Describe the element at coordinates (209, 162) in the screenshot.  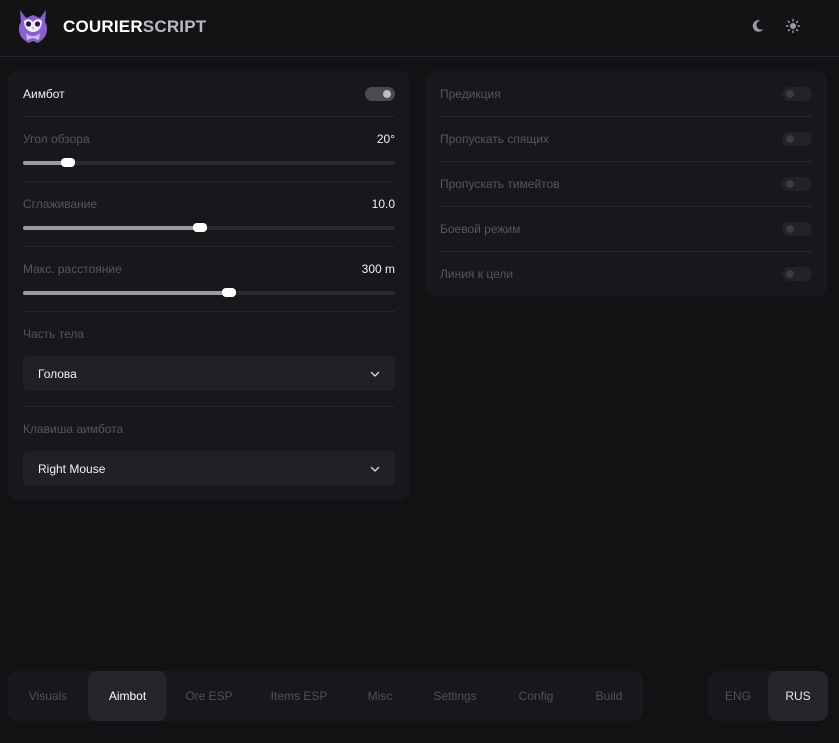
I see `fov-slider` at that location.